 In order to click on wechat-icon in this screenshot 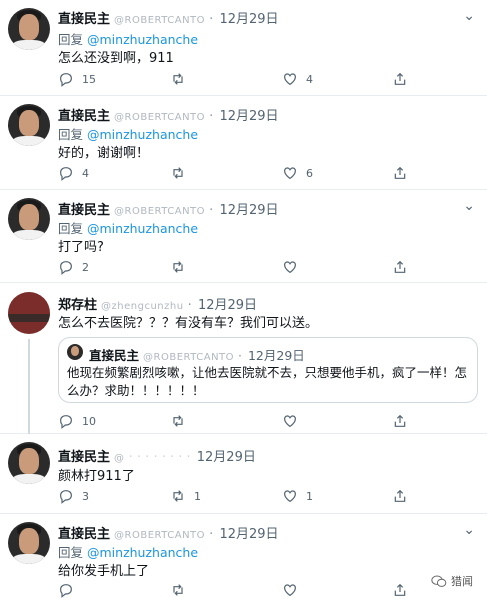, I will do `click(439, 580)`.